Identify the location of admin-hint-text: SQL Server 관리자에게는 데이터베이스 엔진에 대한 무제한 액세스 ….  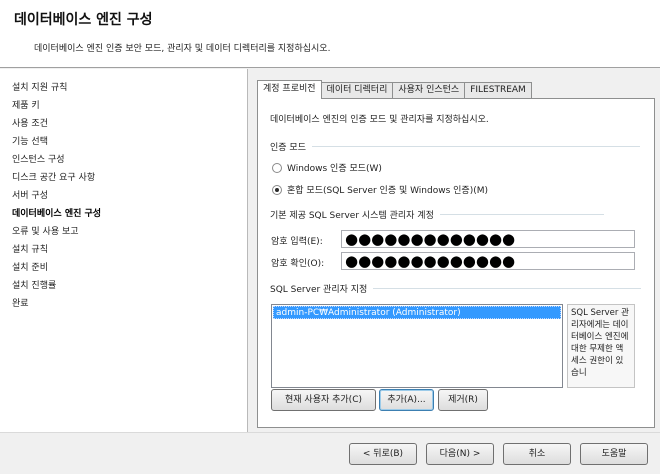
(601, 346).